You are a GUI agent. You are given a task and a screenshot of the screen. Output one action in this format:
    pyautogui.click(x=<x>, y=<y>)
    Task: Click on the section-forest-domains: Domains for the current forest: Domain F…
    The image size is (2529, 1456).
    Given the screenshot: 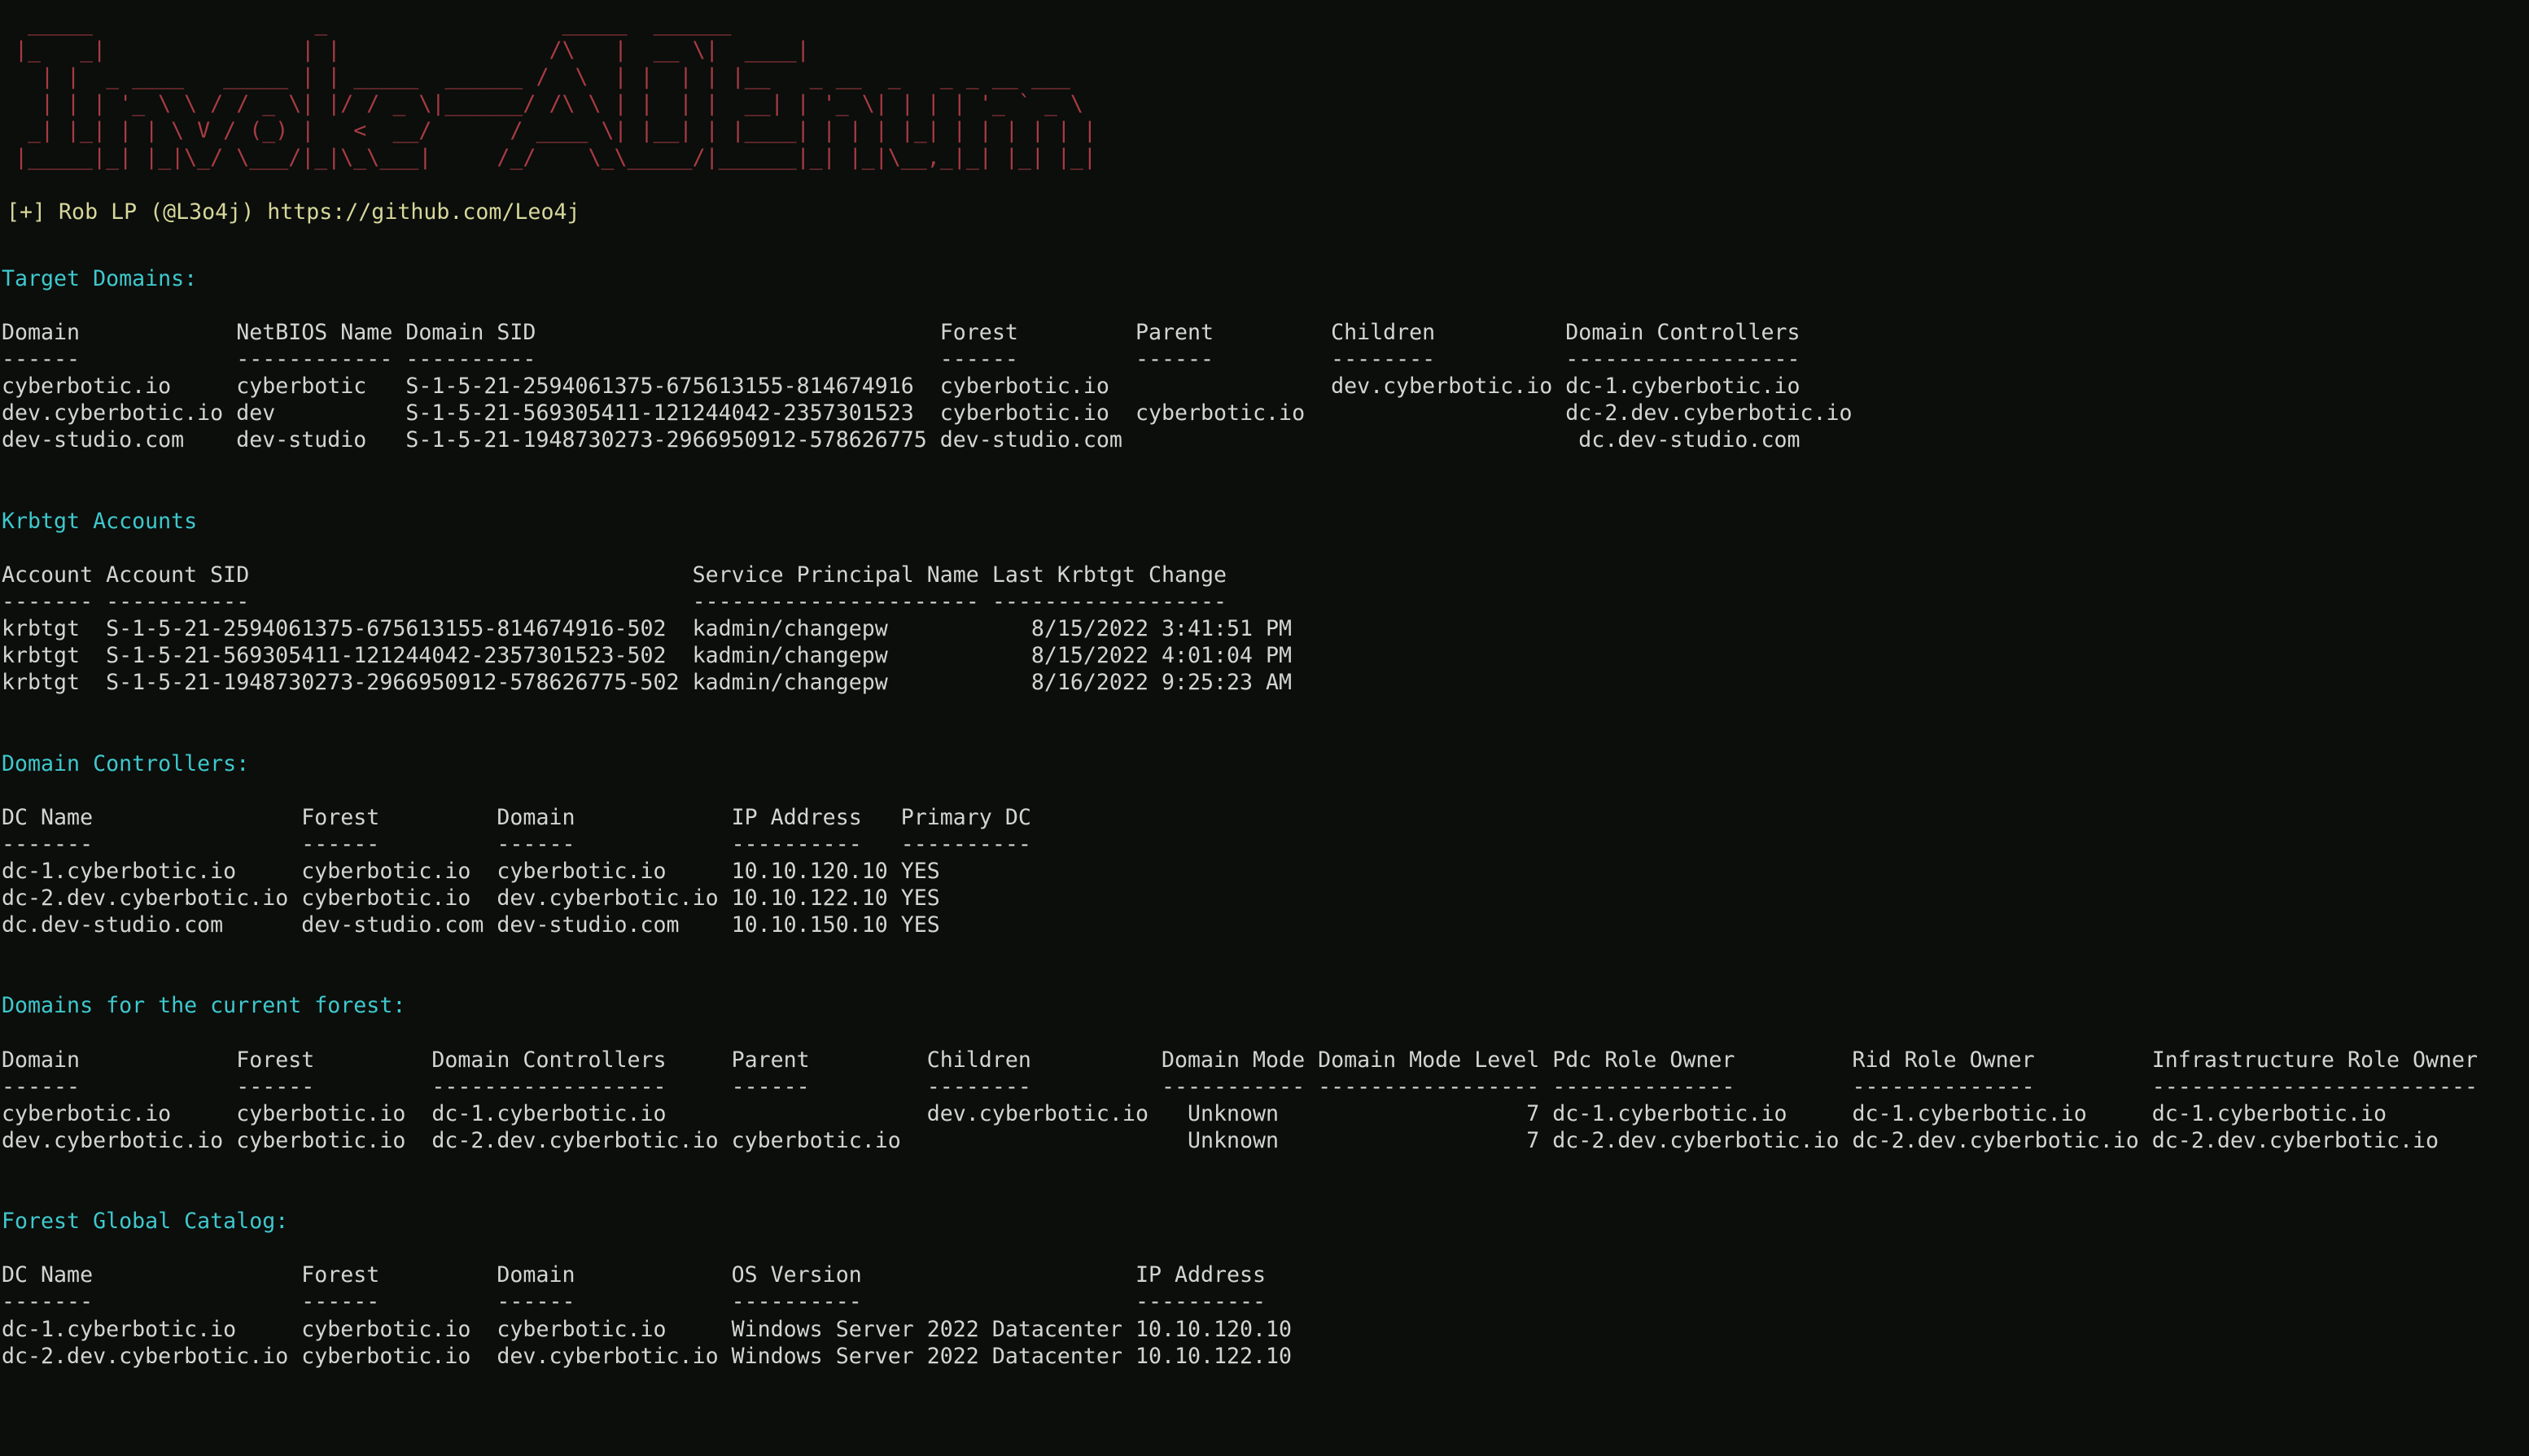 What is the action you would take?
    pyautogui.click(x=1239, y=1073)
    